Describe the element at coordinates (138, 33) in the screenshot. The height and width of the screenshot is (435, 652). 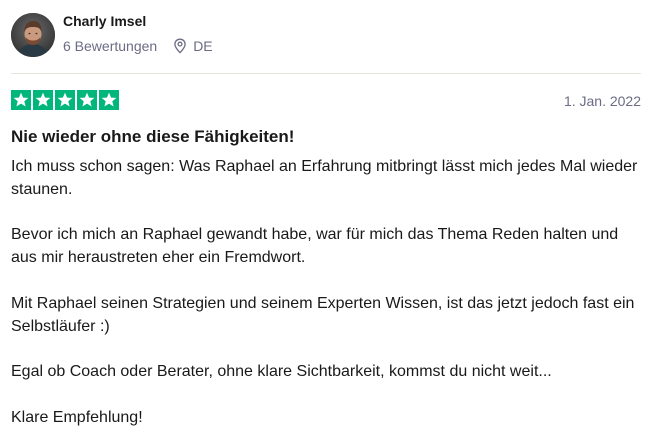
I see `author-meta: Charly Imsel 6 Bewertungen DE` at that location.